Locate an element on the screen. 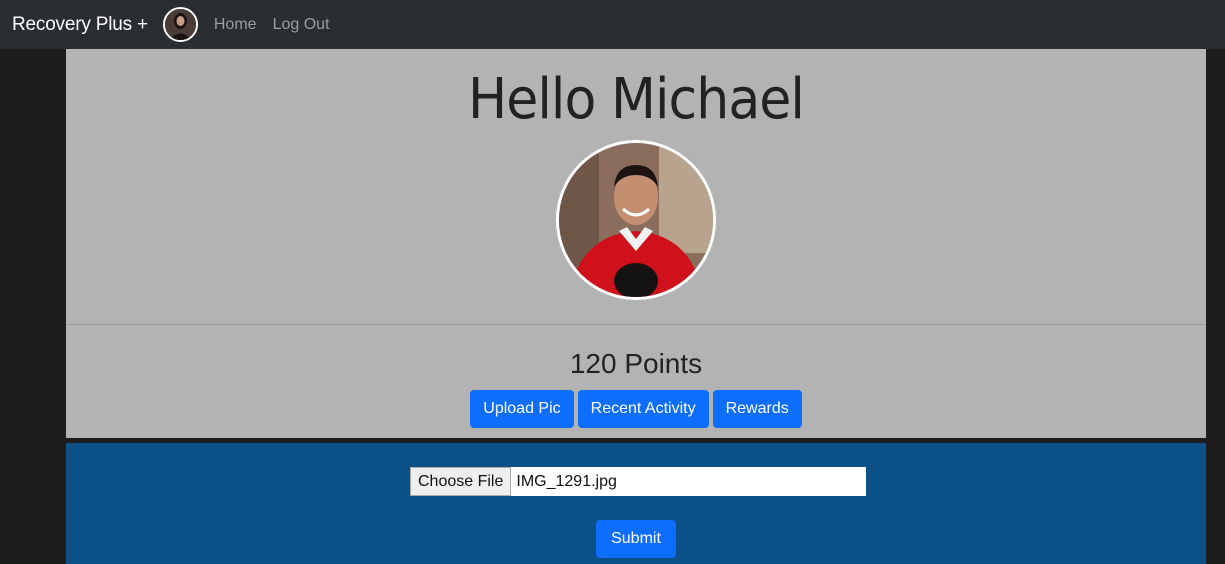  upload-pic-button: Upload Pic is located at coordinates (522, 409).